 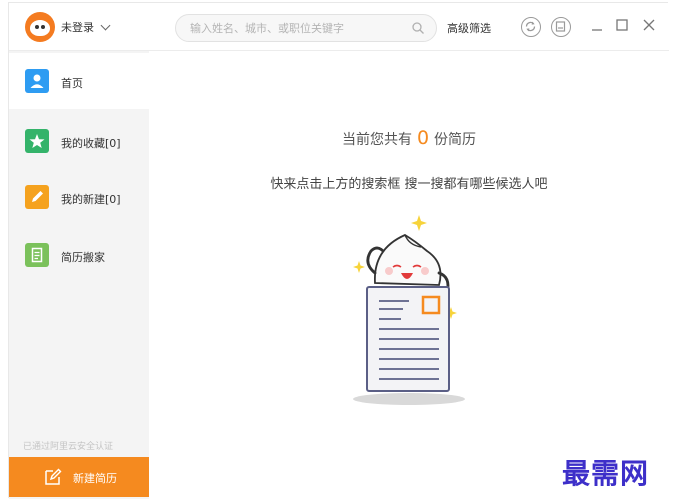 What do you see at coordinates (606, 473) in the screenshot?
I see `site-watermark: 最需网` at bounding box center [606, 473].